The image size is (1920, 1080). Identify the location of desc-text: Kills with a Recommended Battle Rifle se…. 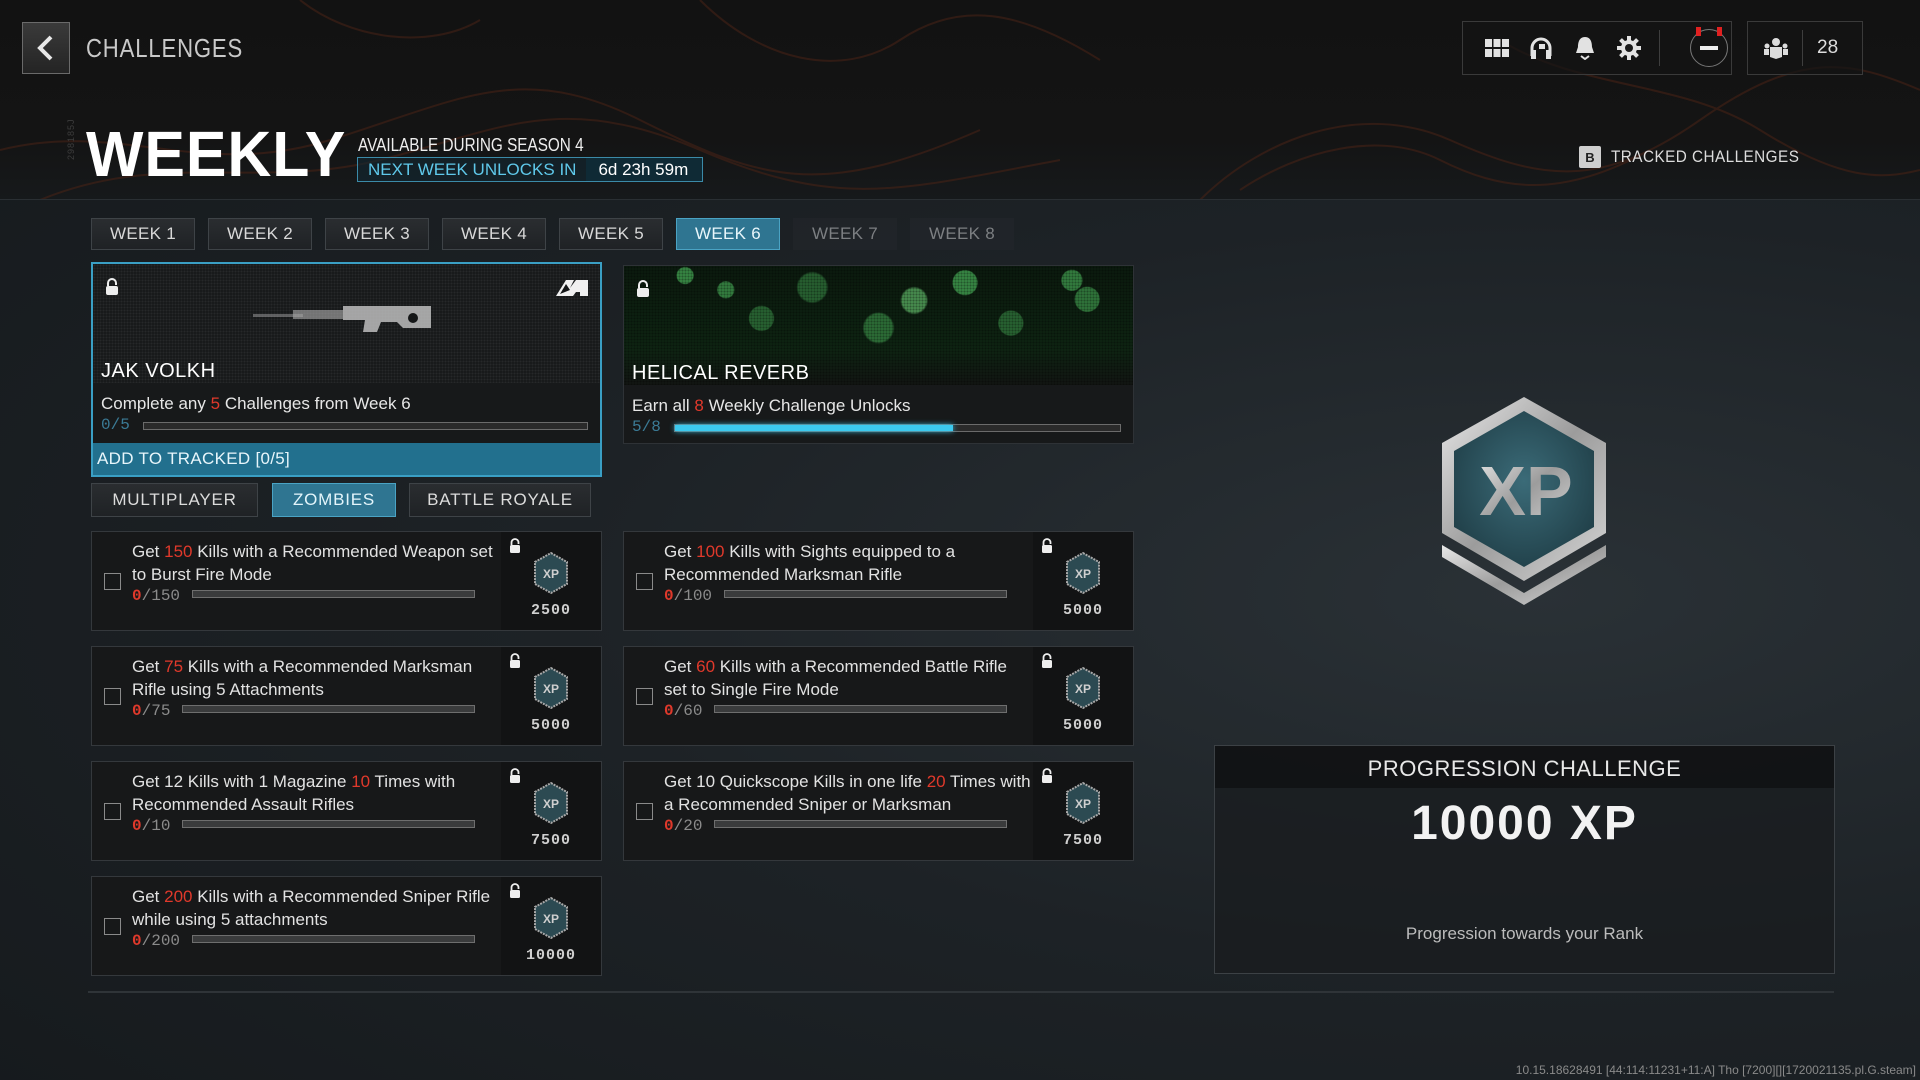
(836, 678).